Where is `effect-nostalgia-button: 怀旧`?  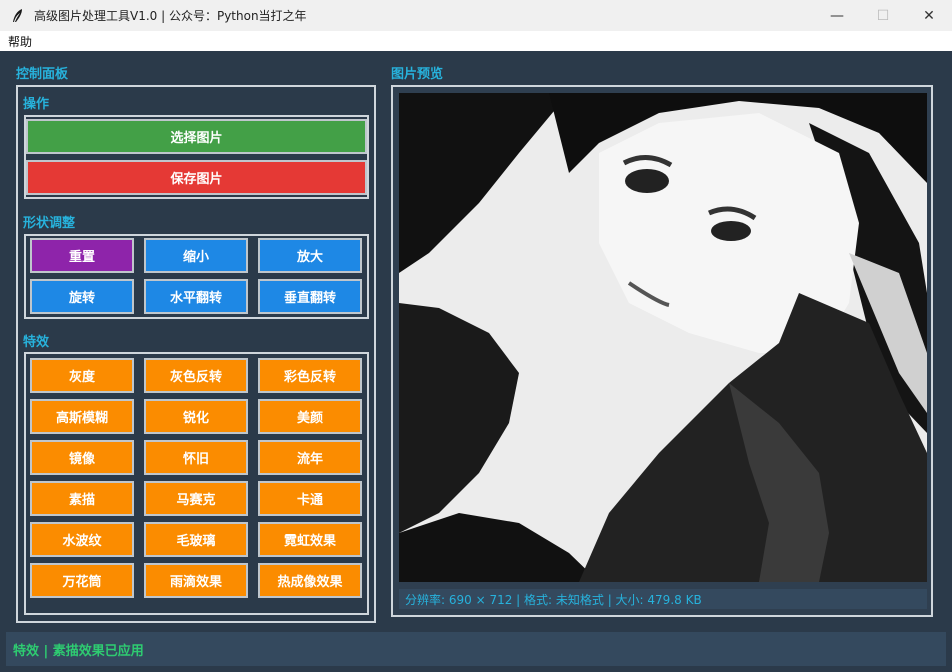 effect-nostalgia-button: 怀旧 is located at coordinates (196, 457).